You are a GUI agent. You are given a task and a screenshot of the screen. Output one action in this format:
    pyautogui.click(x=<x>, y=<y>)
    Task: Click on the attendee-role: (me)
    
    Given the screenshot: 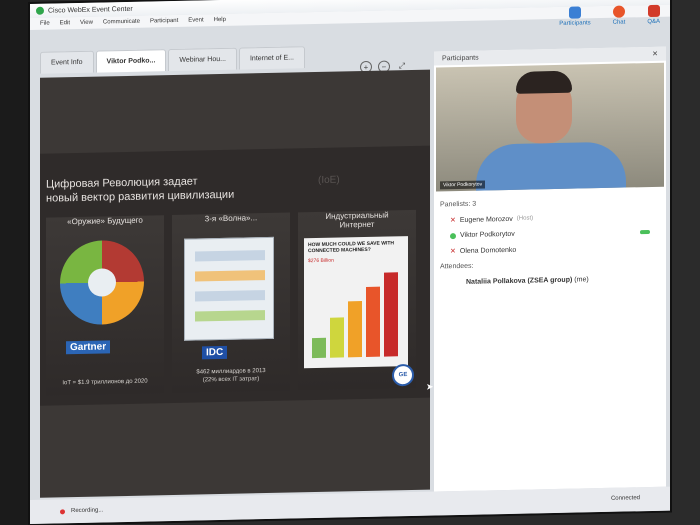 What is the action you would take?
    pyautogui.click(x=581, y=280)
    